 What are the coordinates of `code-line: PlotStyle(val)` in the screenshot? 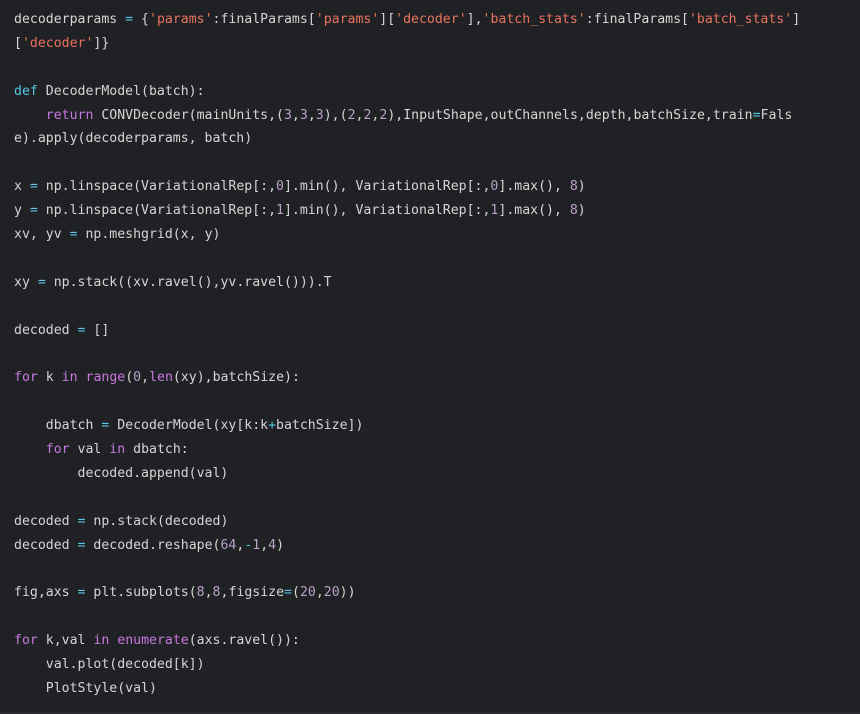 It's located at (437, 689).